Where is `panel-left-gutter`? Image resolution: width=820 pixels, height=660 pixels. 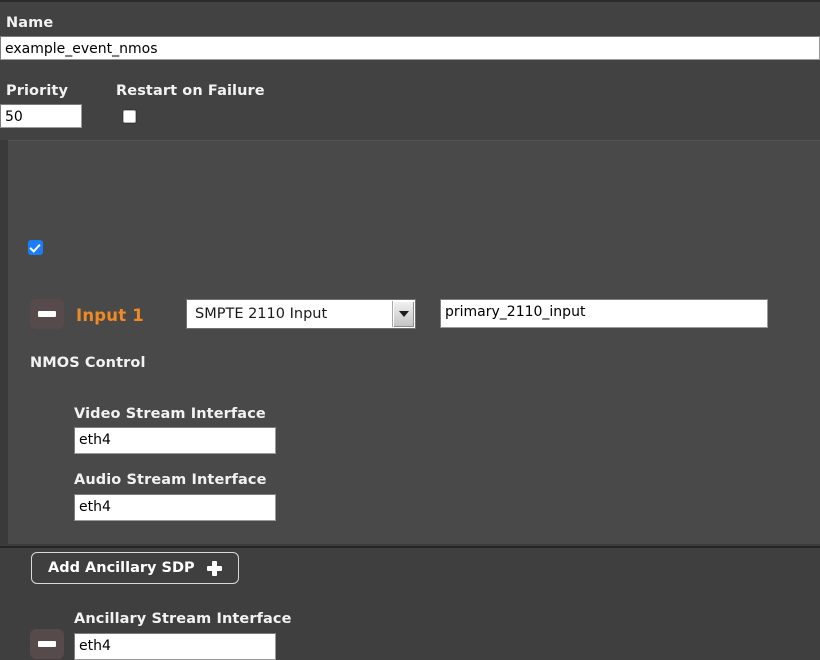
panel-left-gutter is located at coordinates (4, 344).